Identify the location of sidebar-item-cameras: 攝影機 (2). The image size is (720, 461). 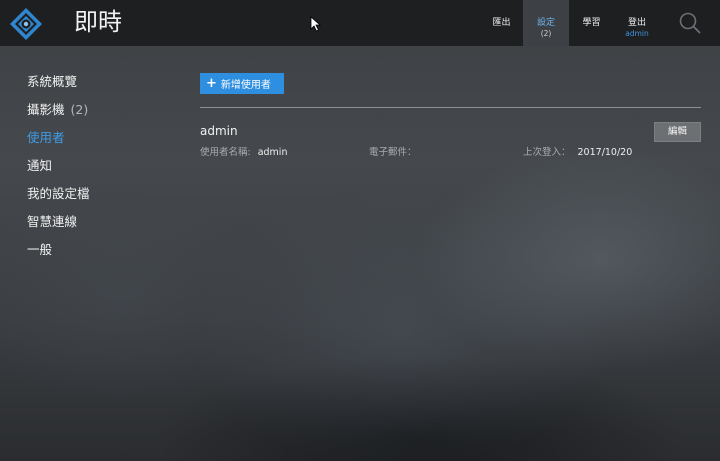
(58, 110).